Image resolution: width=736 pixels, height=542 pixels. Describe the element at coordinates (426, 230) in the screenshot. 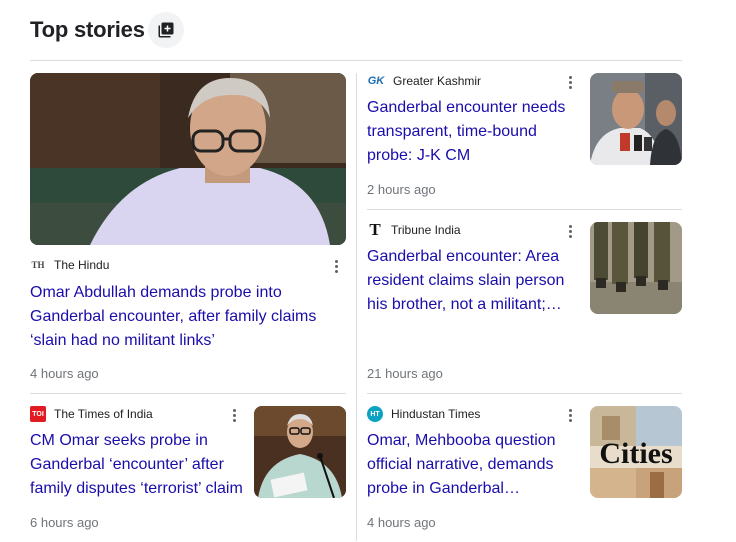

I see `source-name: Tribune India` at that location.